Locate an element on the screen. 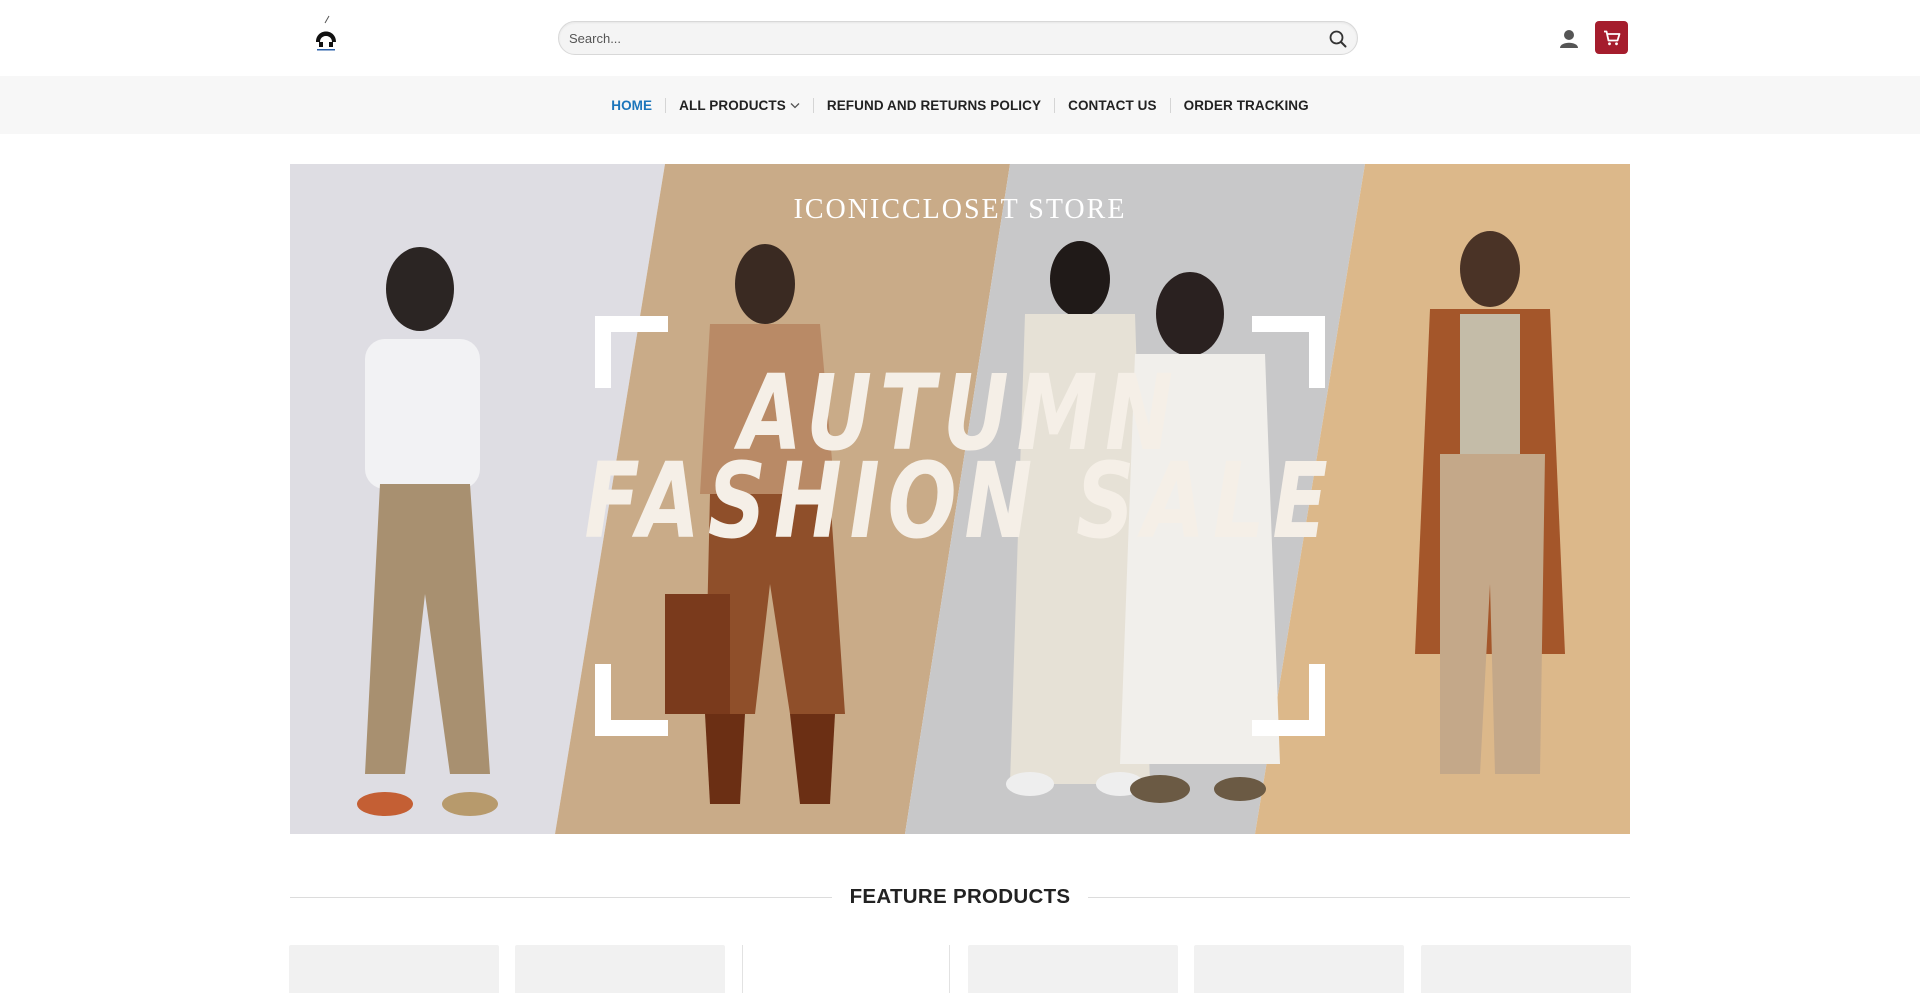  site-header is located at coordinates (960, 38).